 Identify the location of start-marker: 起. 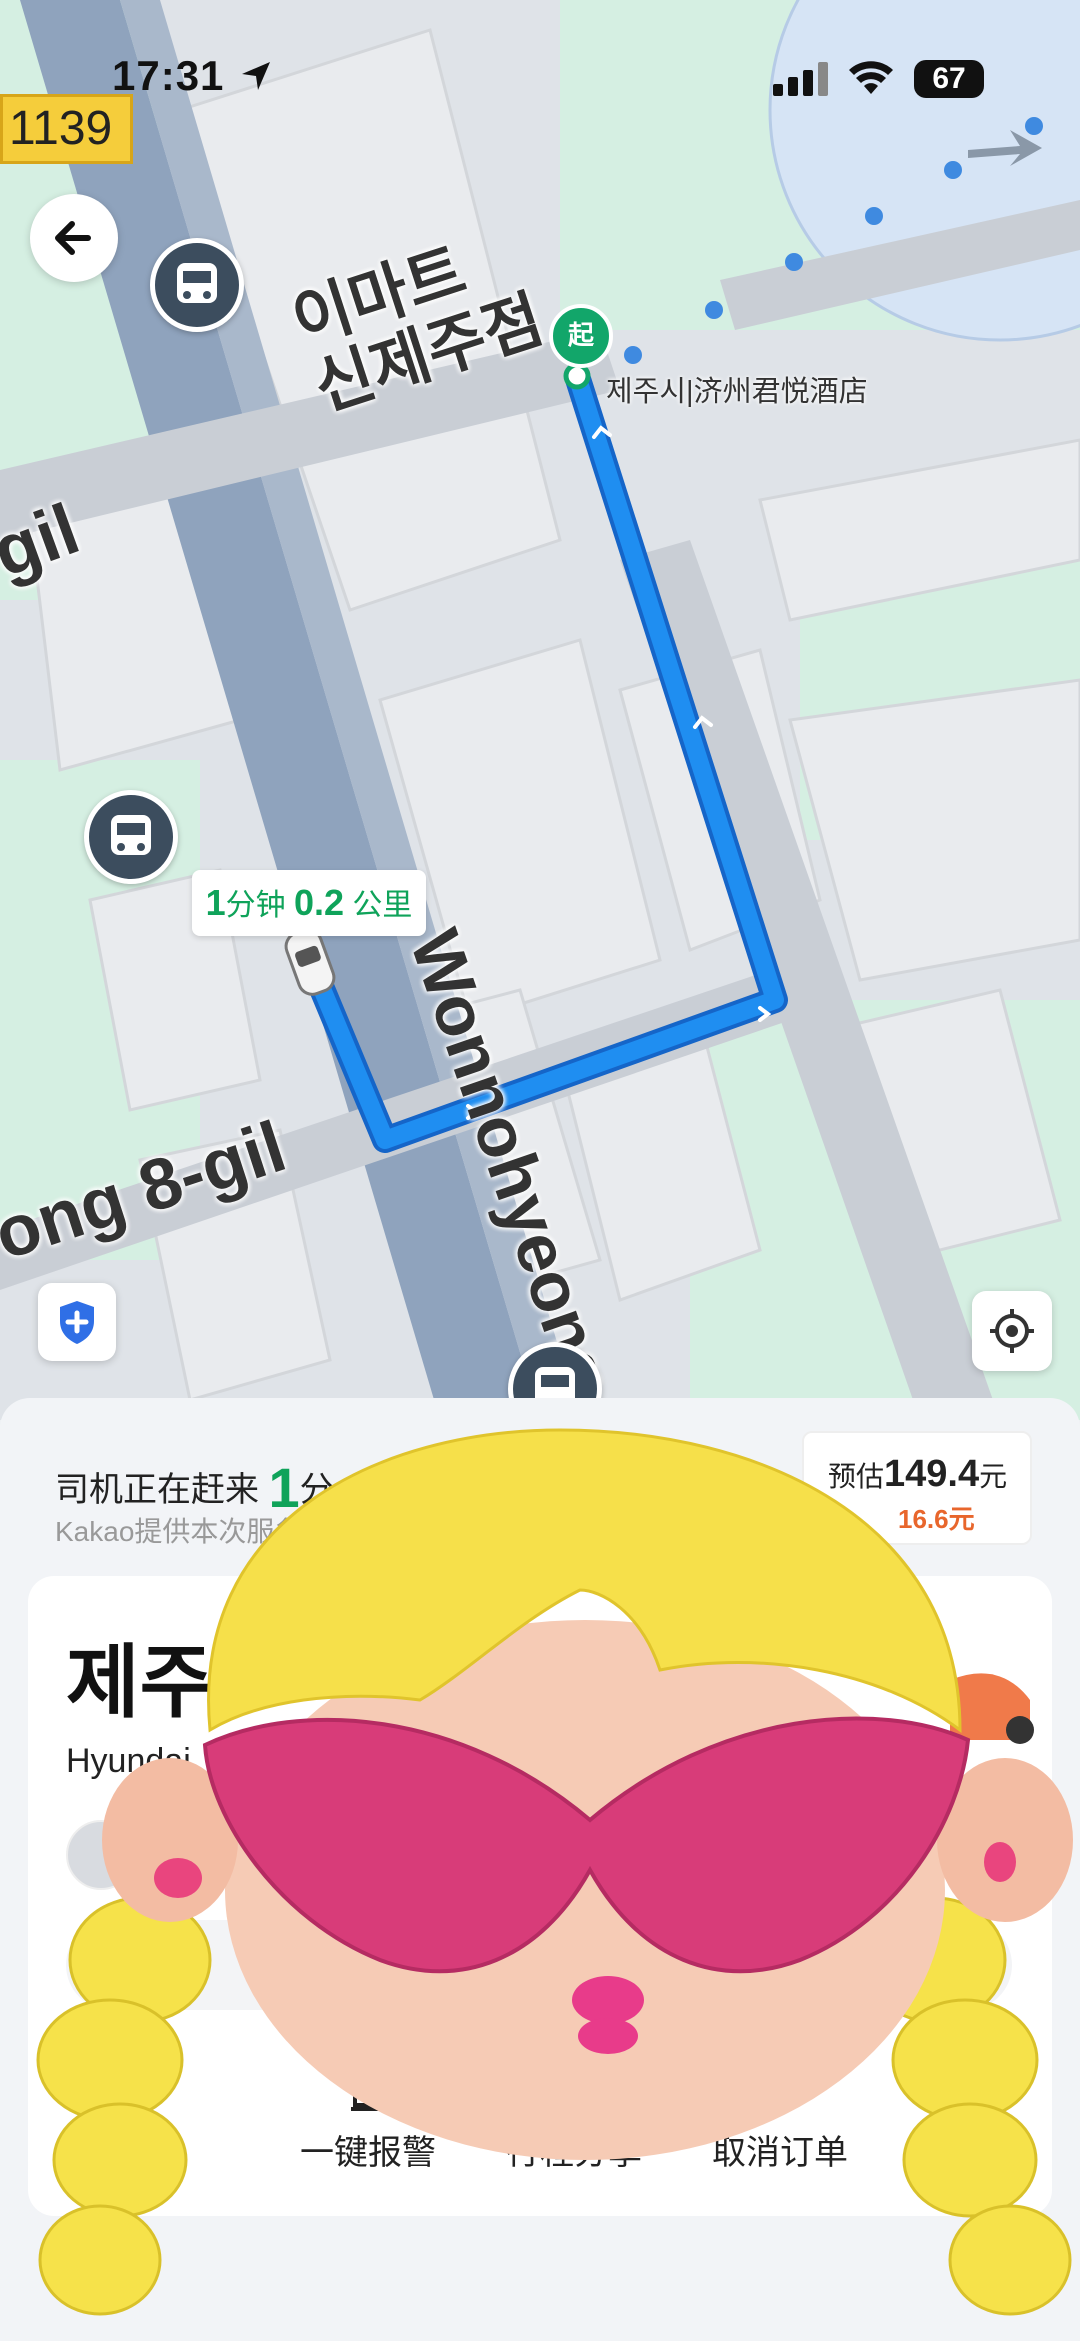
(581, 336).